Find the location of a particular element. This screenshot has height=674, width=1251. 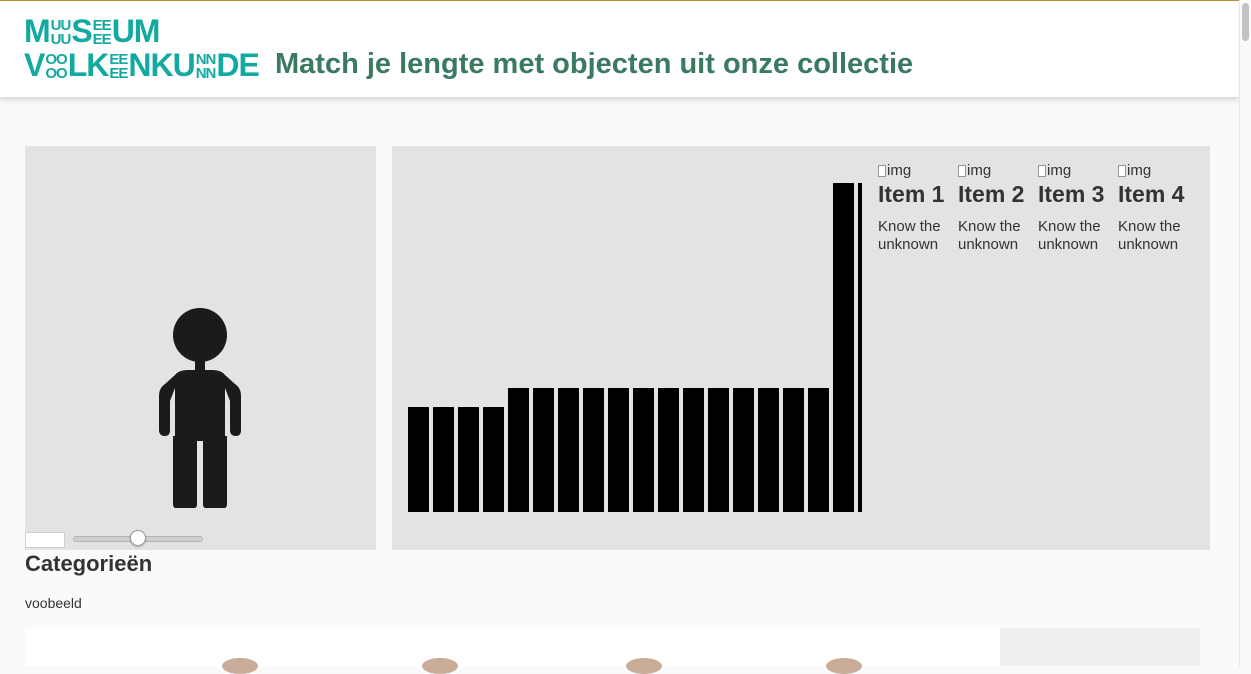

logo-stack: NN NN is located at coordinates (206, 67).